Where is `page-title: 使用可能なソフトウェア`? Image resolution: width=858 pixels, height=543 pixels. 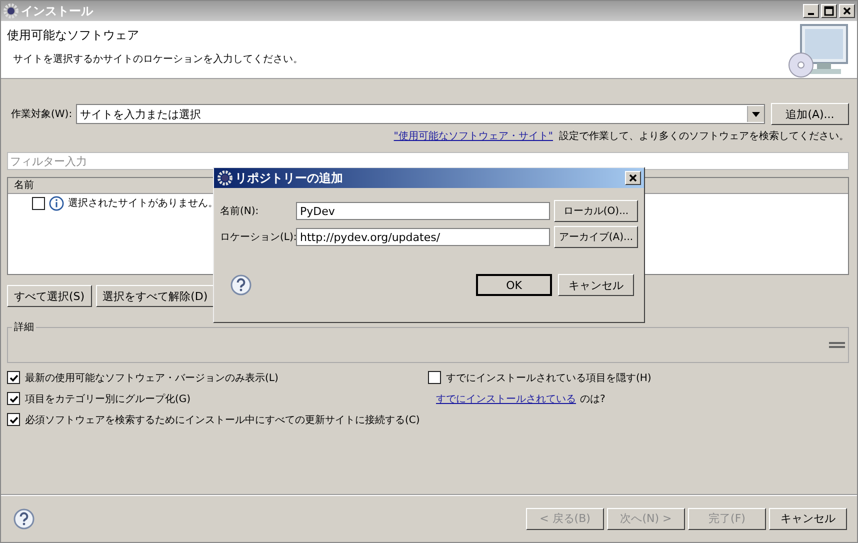 page-title: 使用可能なソフトウェア is located at coordinates (73, 35).